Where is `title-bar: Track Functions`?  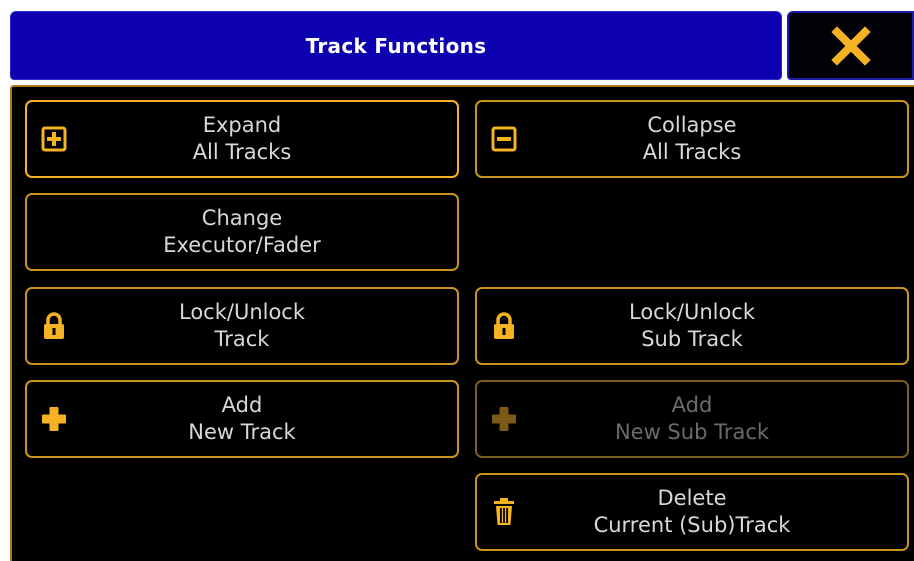
title-bar: Track Functions is located at coordinates (396, 45).